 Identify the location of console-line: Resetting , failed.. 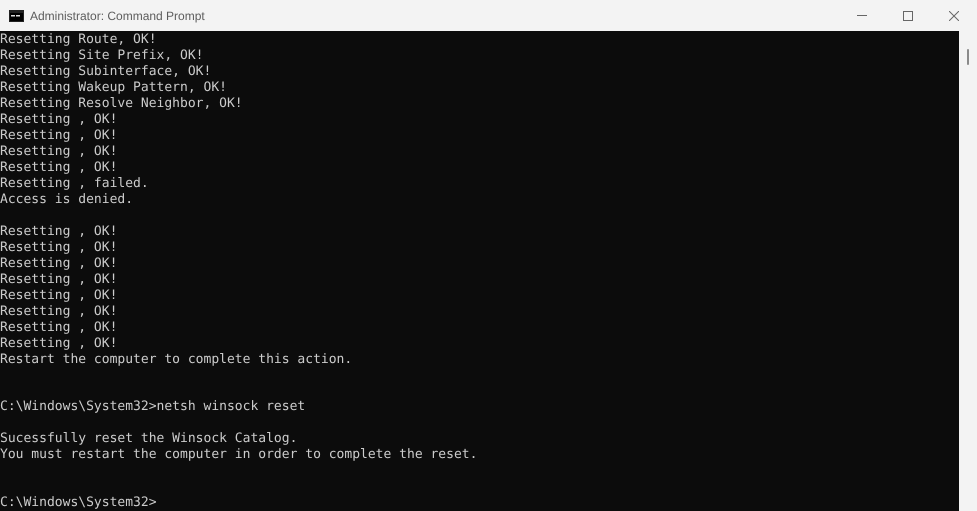
(74, 184).